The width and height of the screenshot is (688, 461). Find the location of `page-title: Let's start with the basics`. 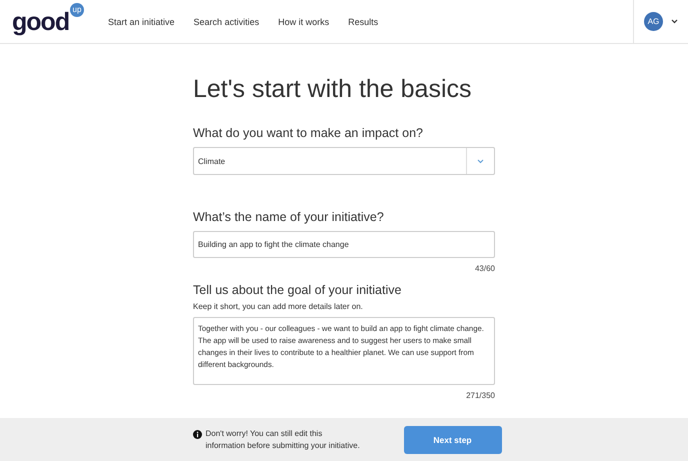

page-title: Let's start with the basics is located at coordinates (333, 89).